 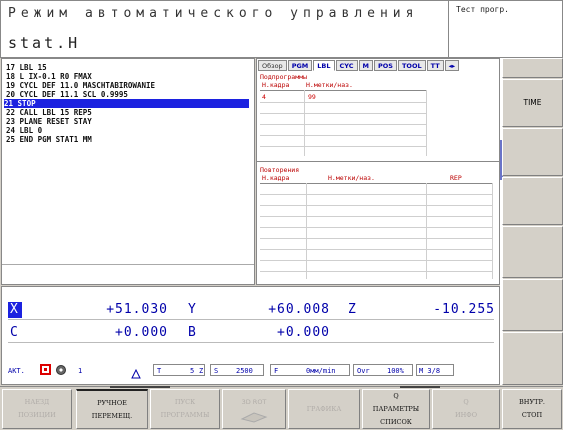 I want to click on tab-lbl: LBL, so click(x=324, y=65).